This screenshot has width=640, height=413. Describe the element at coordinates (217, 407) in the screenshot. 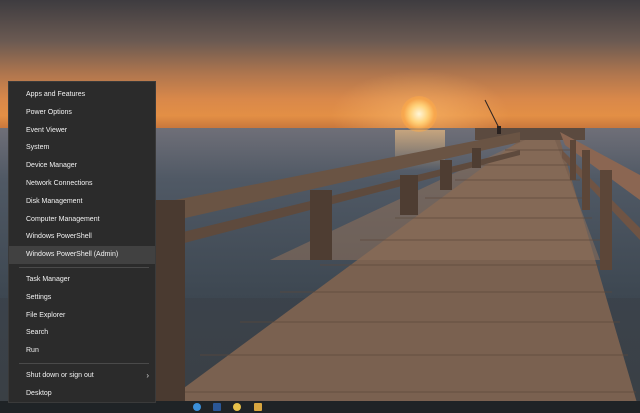

I see `word-icon` at that location.